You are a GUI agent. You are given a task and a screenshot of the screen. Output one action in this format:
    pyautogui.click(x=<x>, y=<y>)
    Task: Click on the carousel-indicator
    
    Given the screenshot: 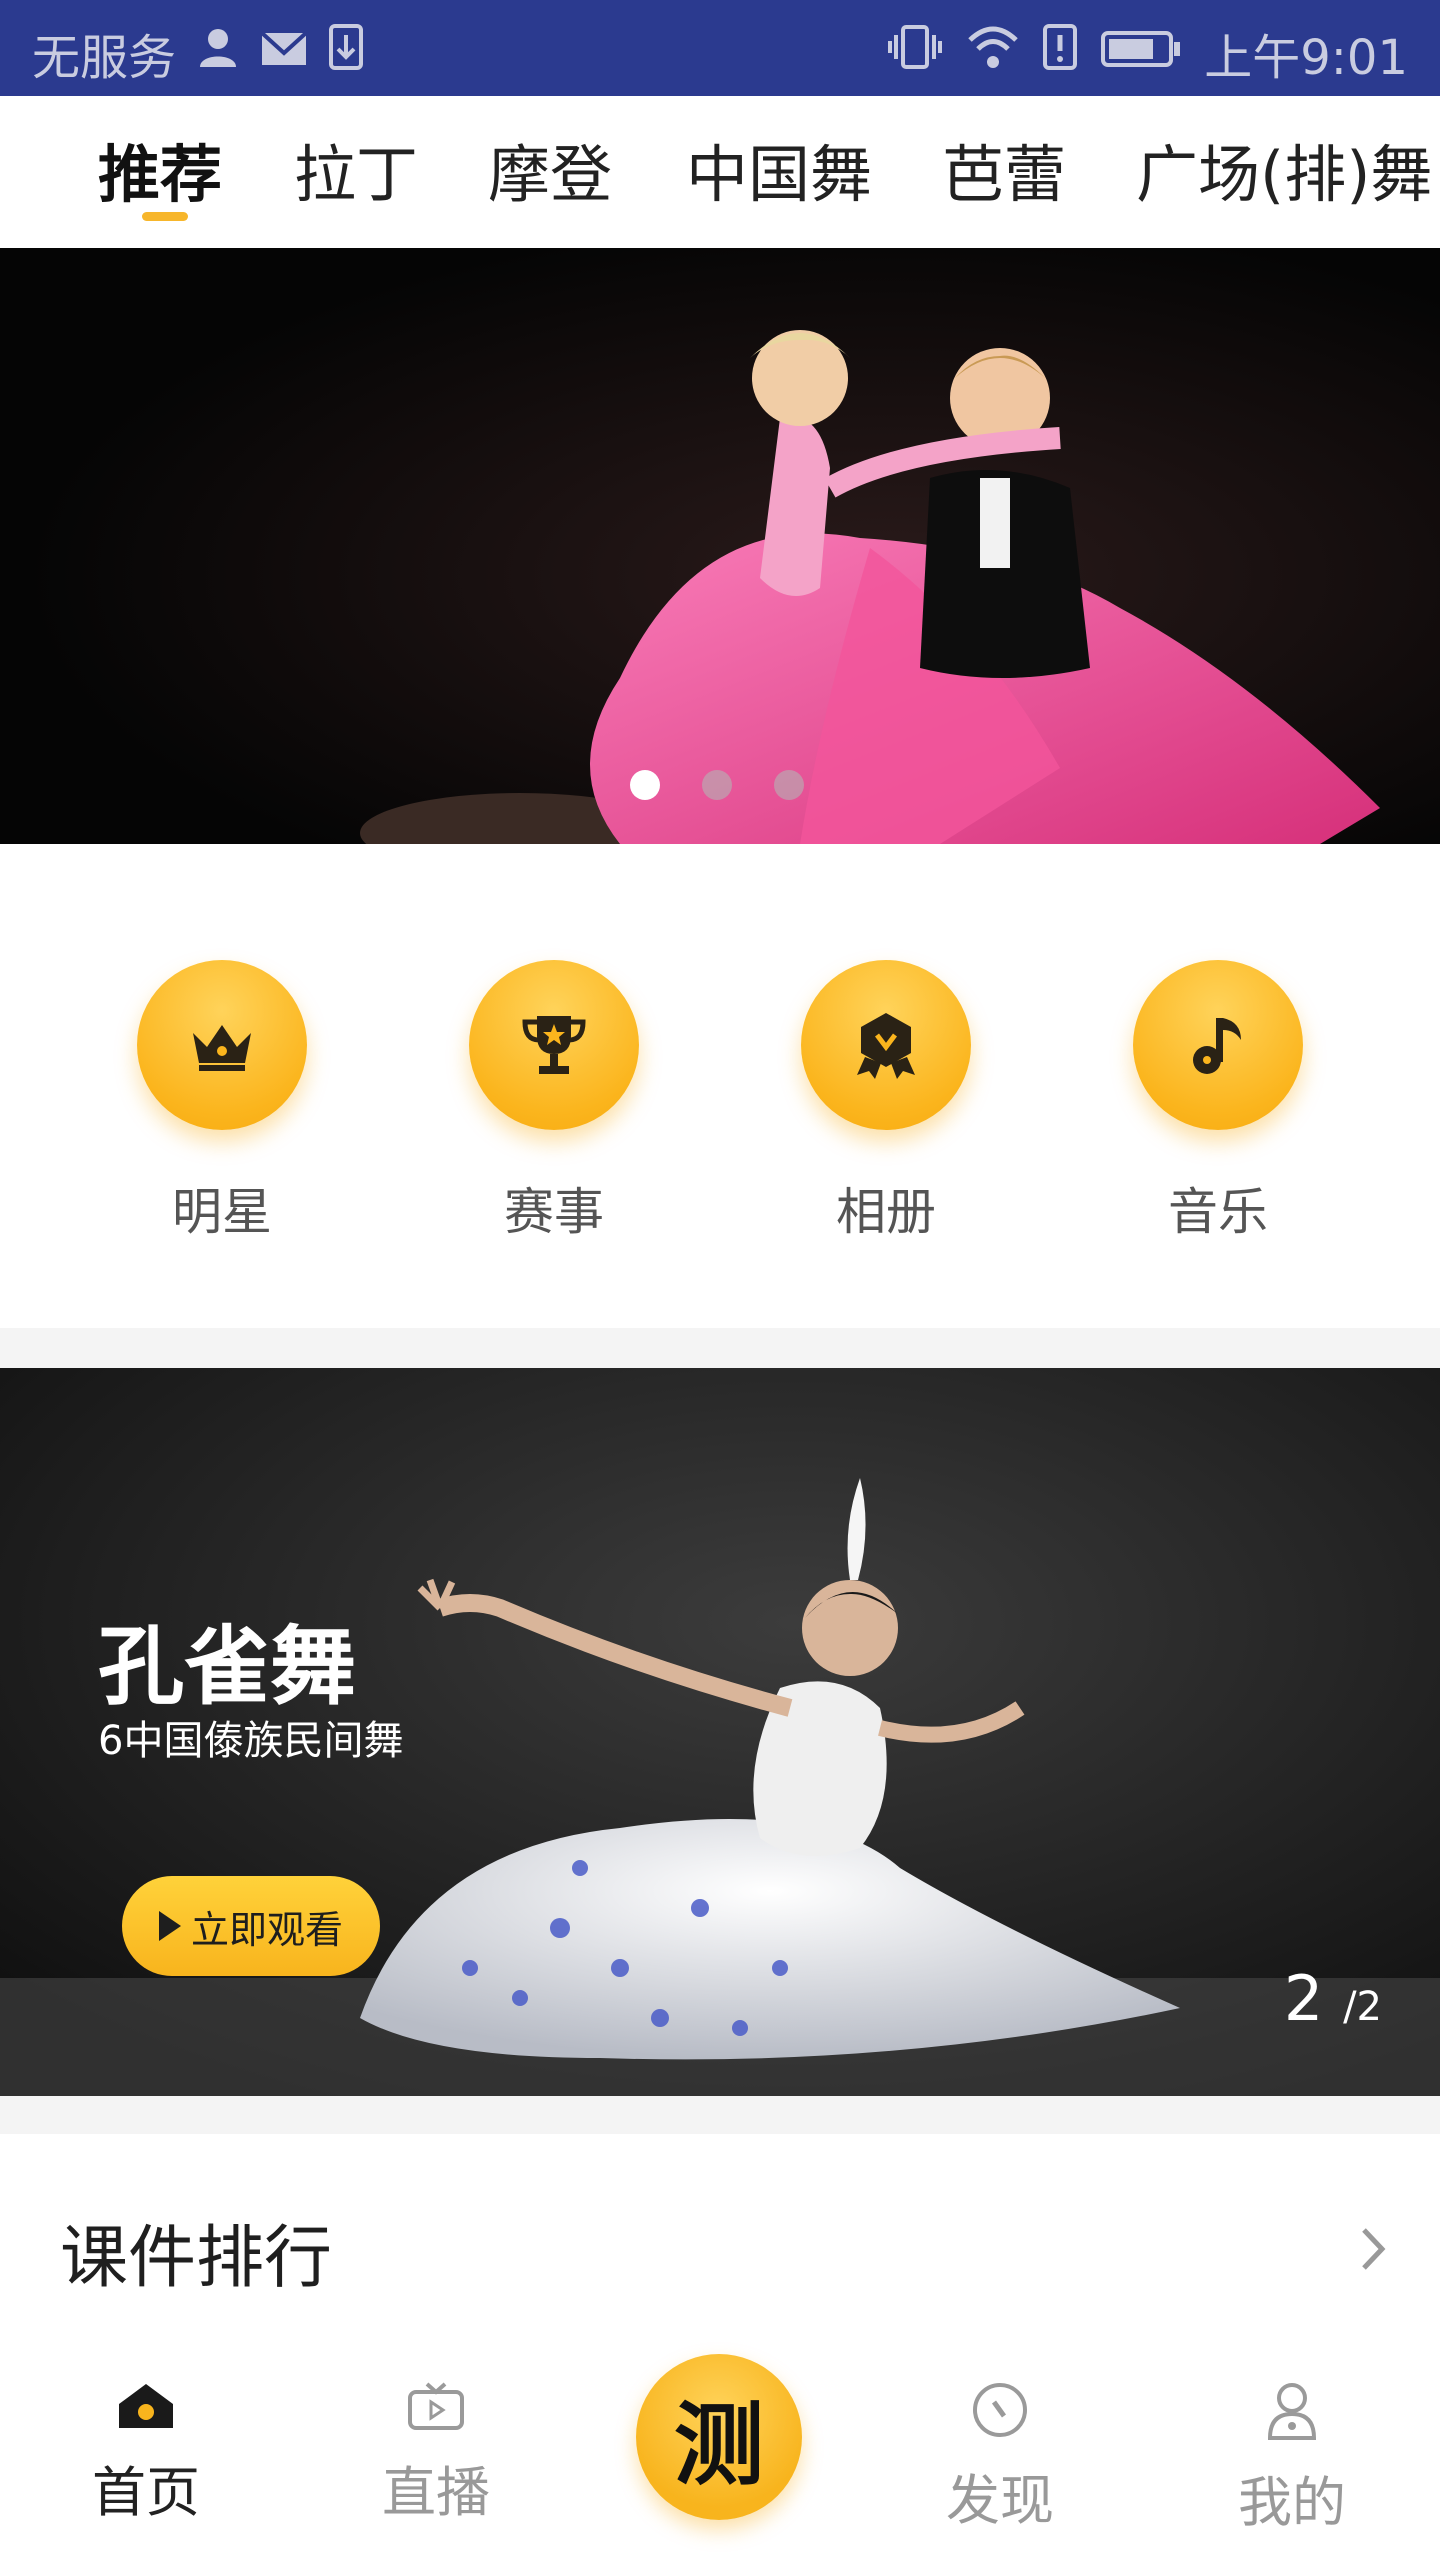 What is the action you would take?
    pyautogui.click(x=717, y=785)
    